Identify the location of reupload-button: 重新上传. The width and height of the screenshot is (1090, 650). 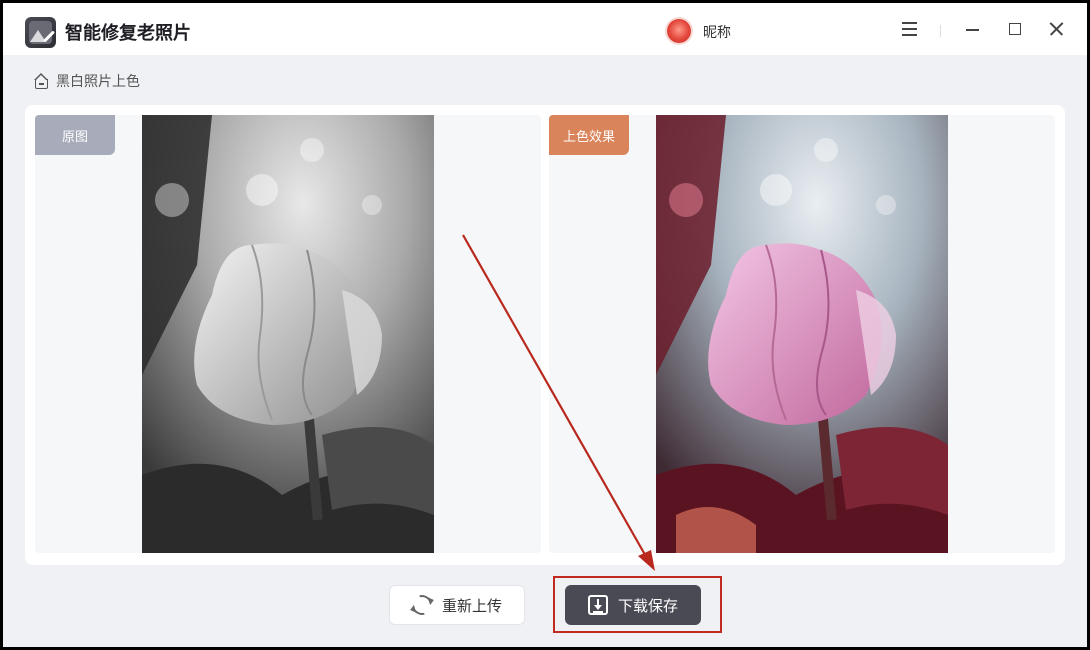
(457, 605).